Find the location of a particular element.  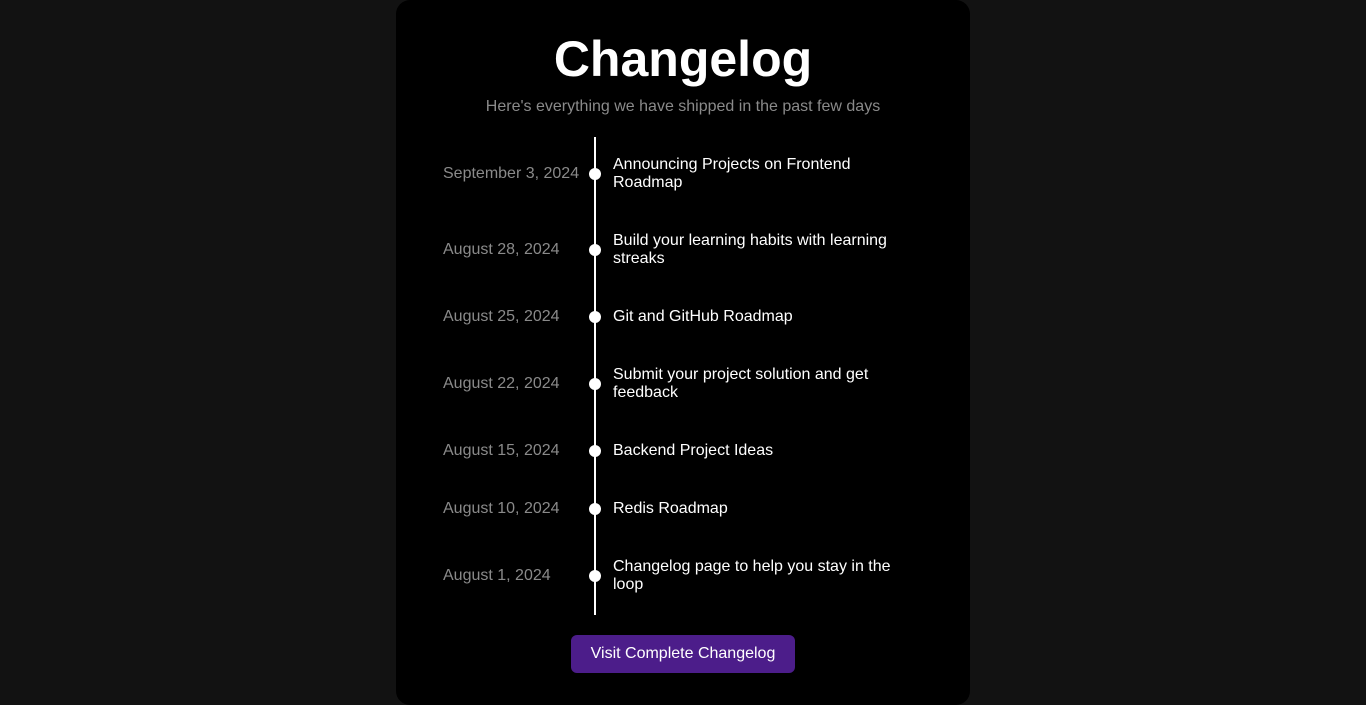

timeline-line is located at coordinates (595, 376).